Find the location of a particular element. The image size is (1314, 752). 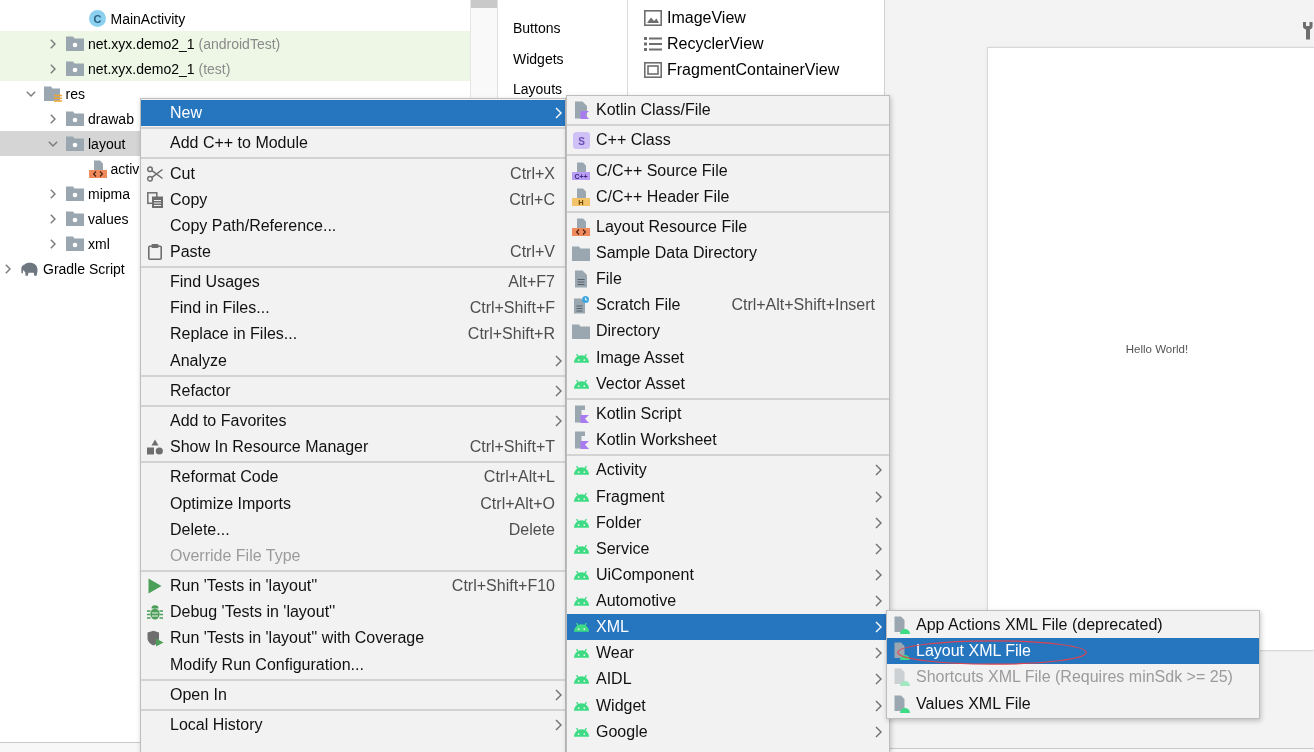

class-icon: C is located at coordinates (97, 18).